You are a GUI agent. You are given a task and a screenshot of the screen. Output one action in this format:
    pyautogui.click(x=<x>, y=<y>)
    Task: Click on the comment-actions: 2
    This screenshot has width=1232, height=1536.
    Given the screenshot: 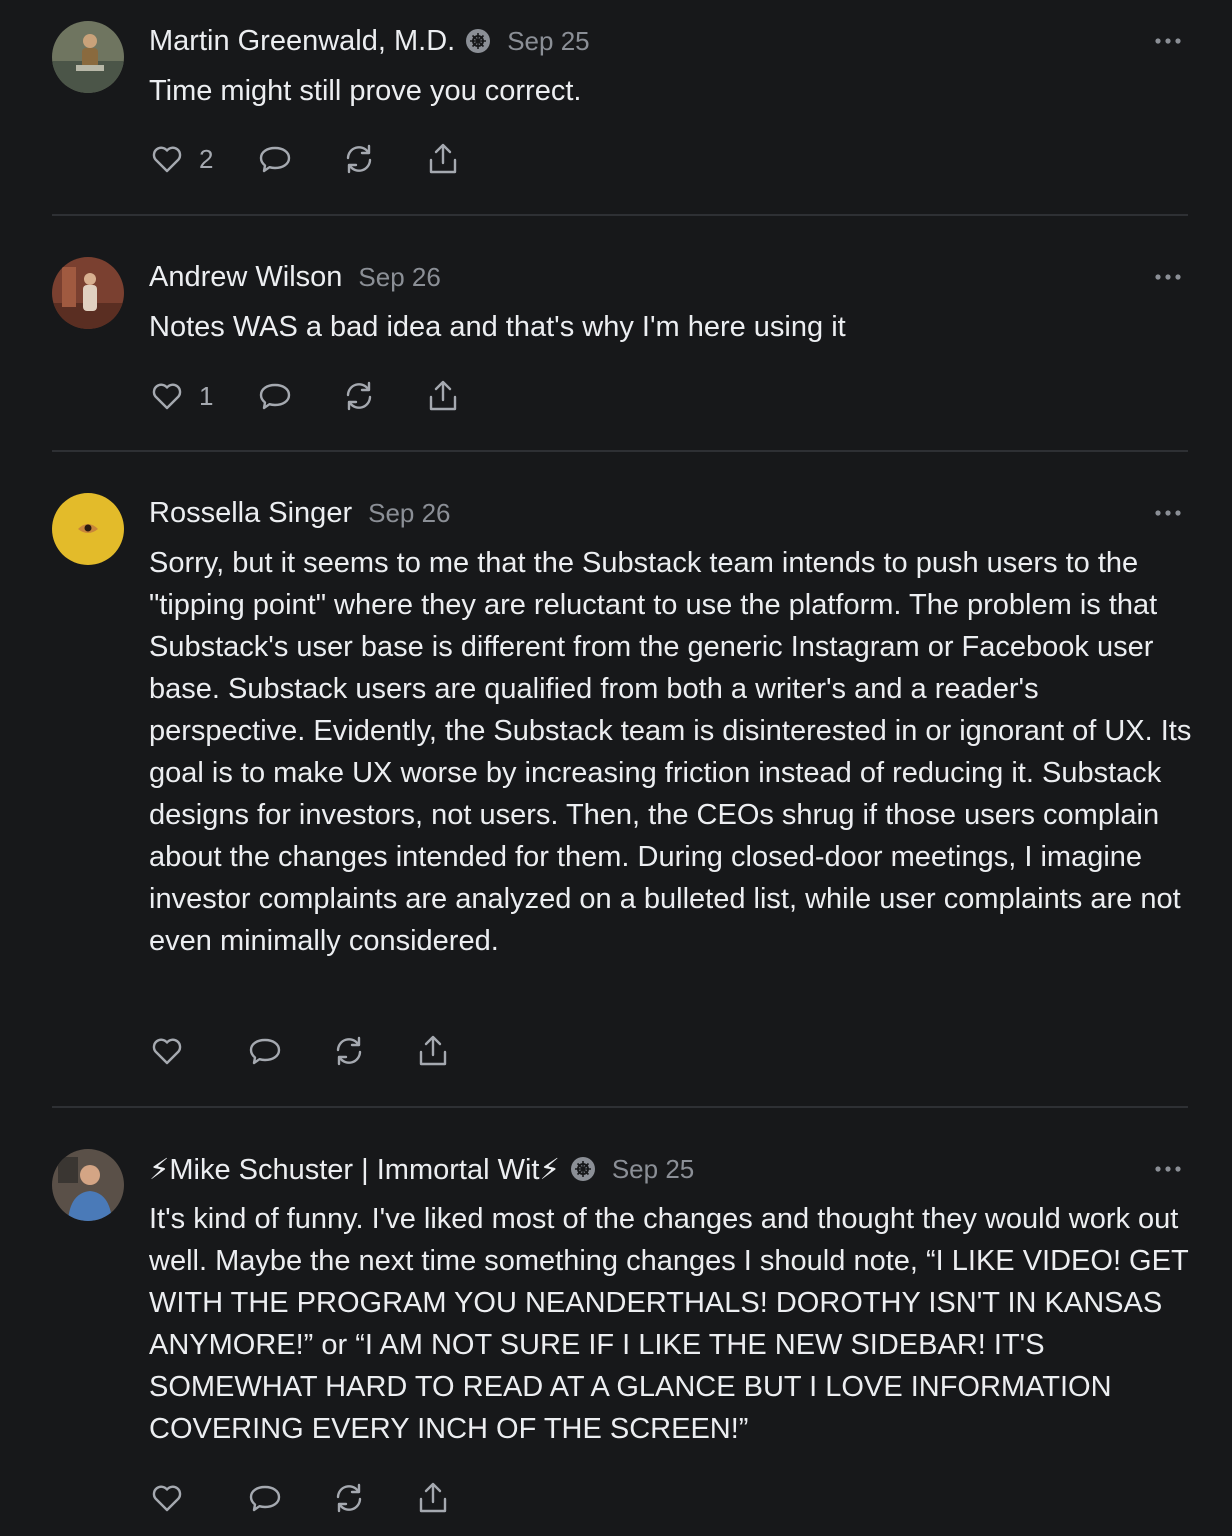 What is the action you would take?
    pyautogui.click(x=305, y=159)
    